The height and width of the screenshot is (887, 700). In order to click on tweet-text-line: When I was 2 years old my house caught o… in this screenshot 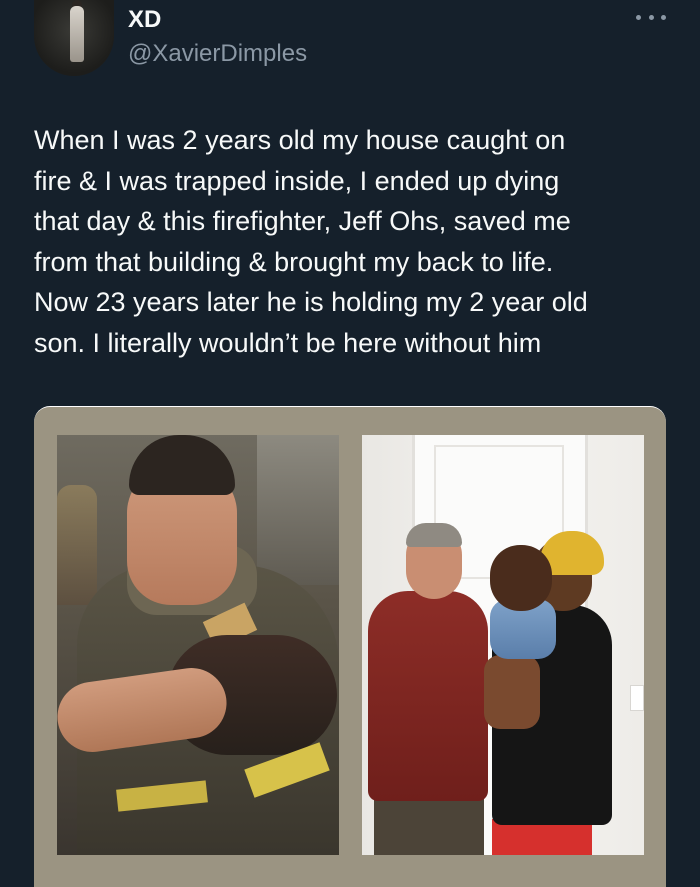, I will do `click(300, 140)`.